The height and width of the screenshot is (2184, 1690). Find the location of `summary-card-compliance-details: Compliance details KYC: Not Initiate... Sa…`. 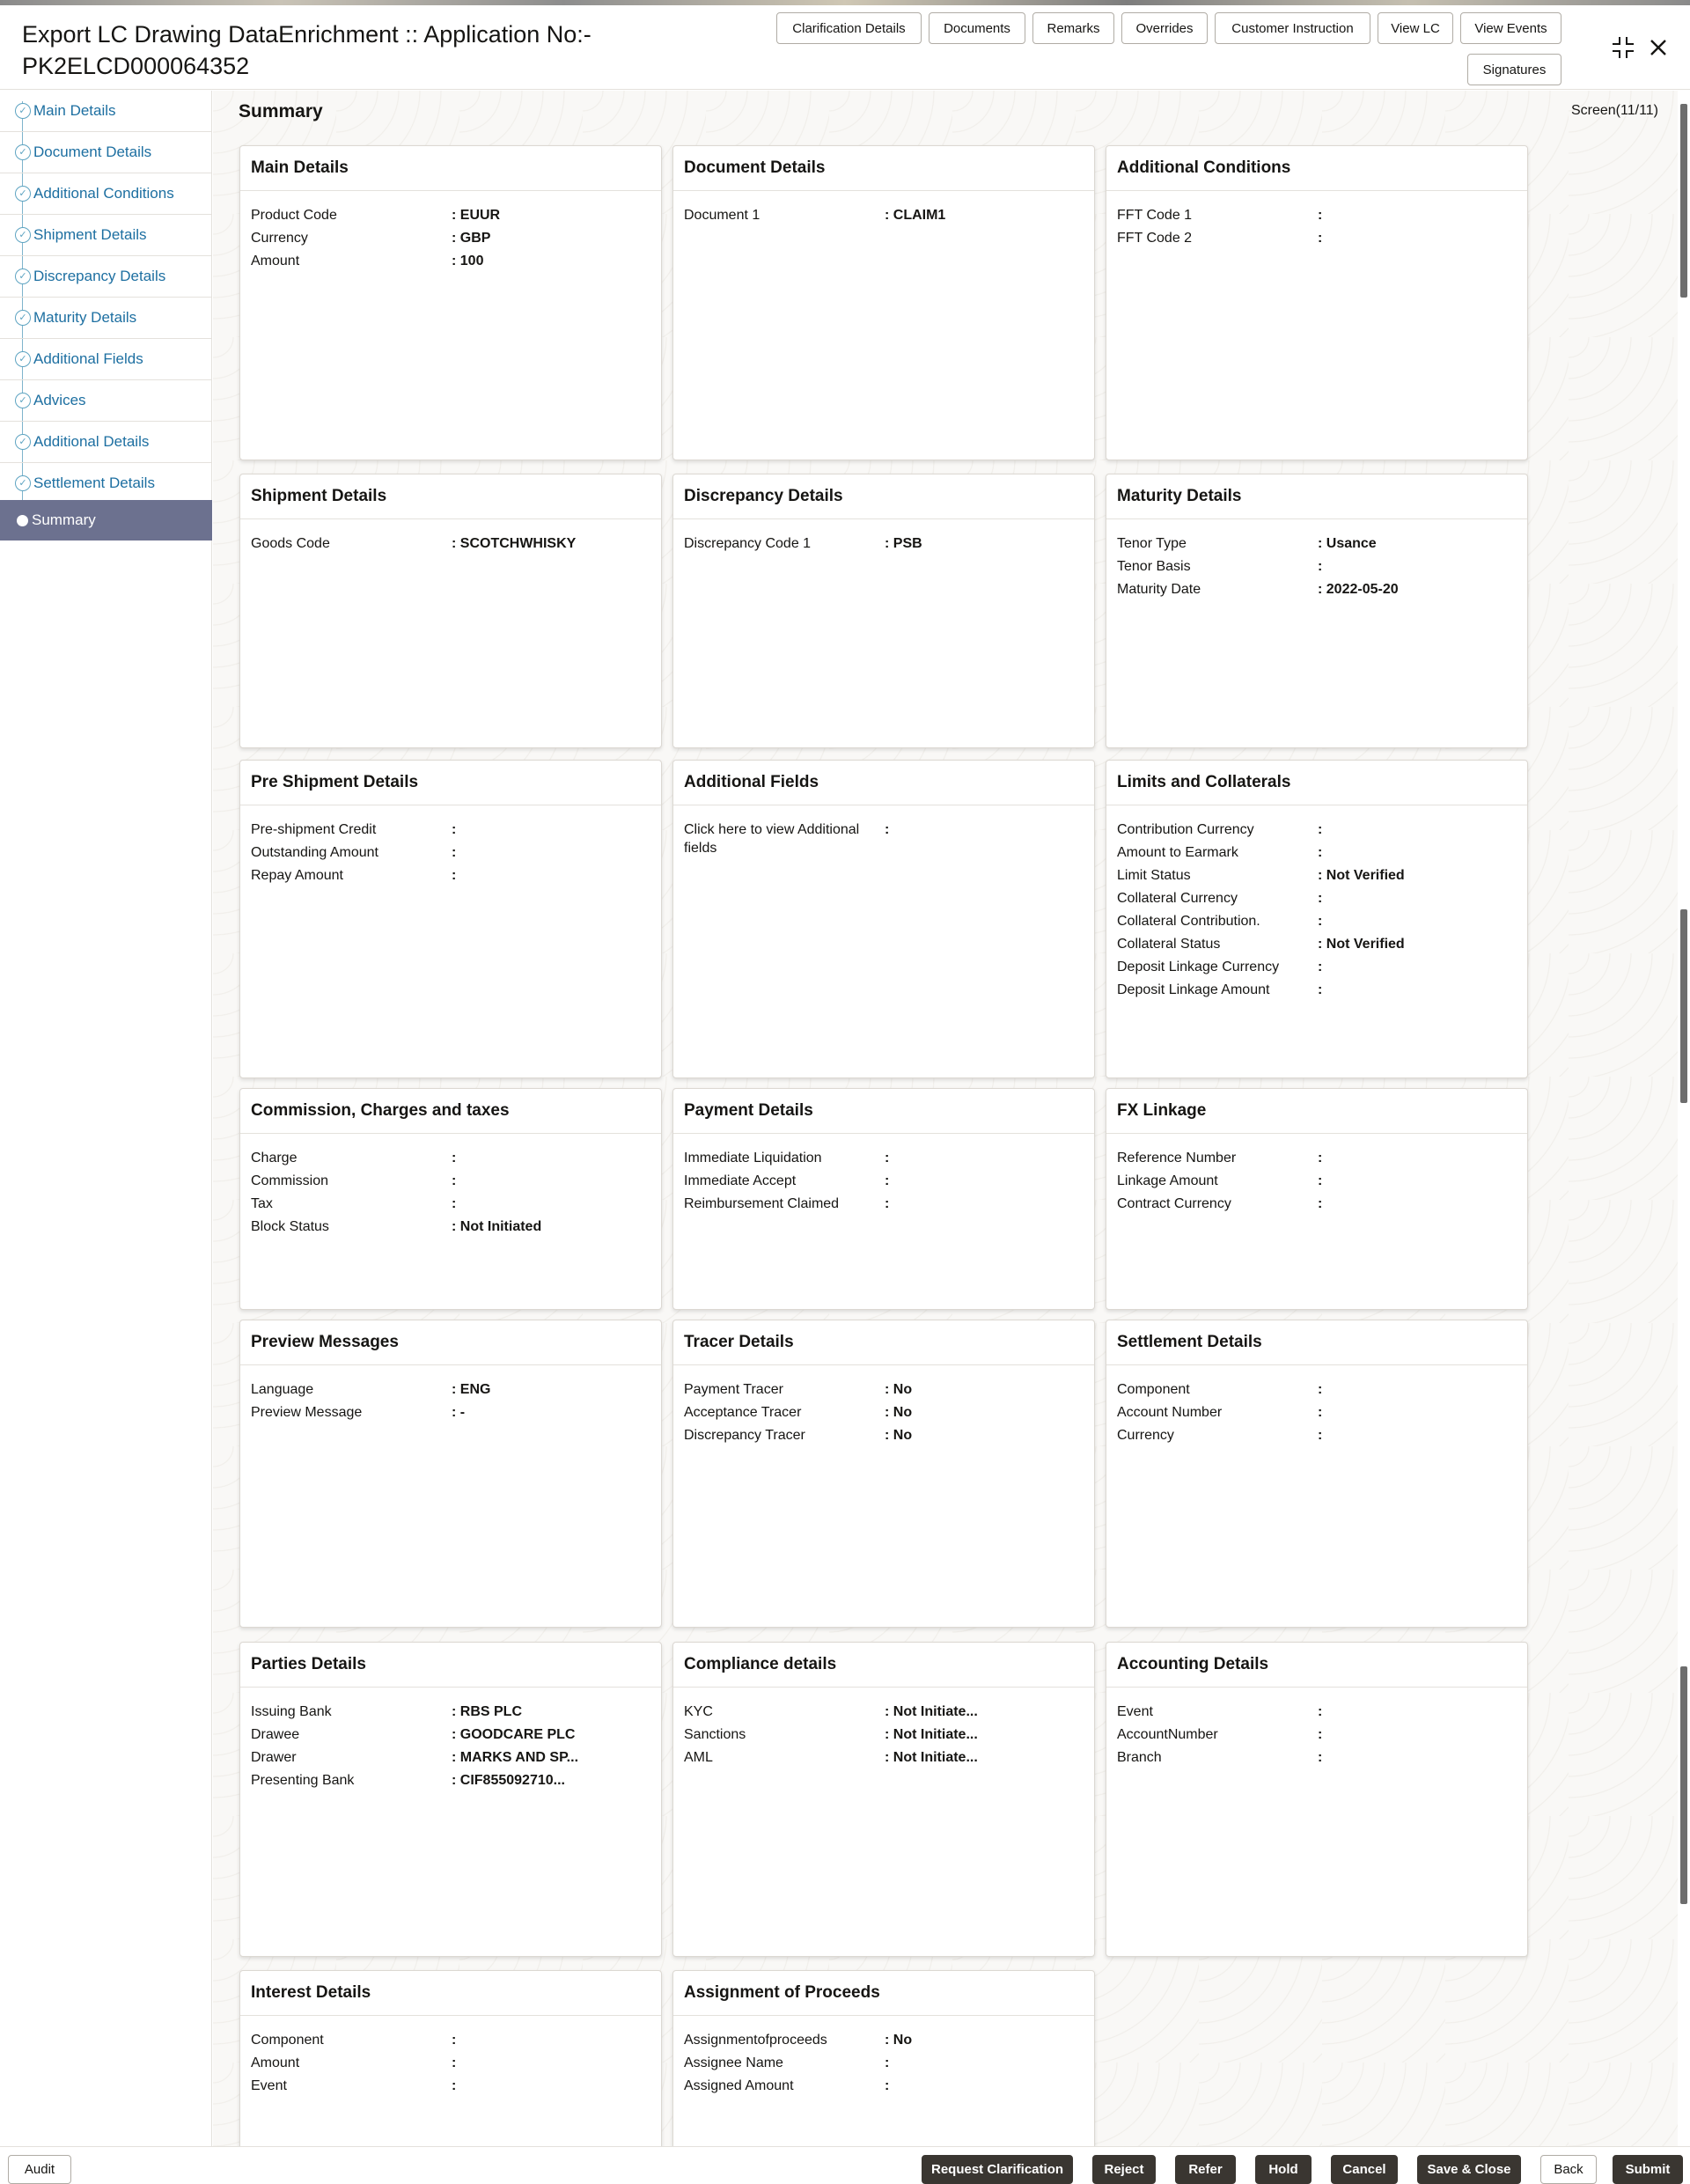

summary-card-compliance-details: Compliance details KYC: Not Initiate... Sa… is located at coordinates (884, 1799).